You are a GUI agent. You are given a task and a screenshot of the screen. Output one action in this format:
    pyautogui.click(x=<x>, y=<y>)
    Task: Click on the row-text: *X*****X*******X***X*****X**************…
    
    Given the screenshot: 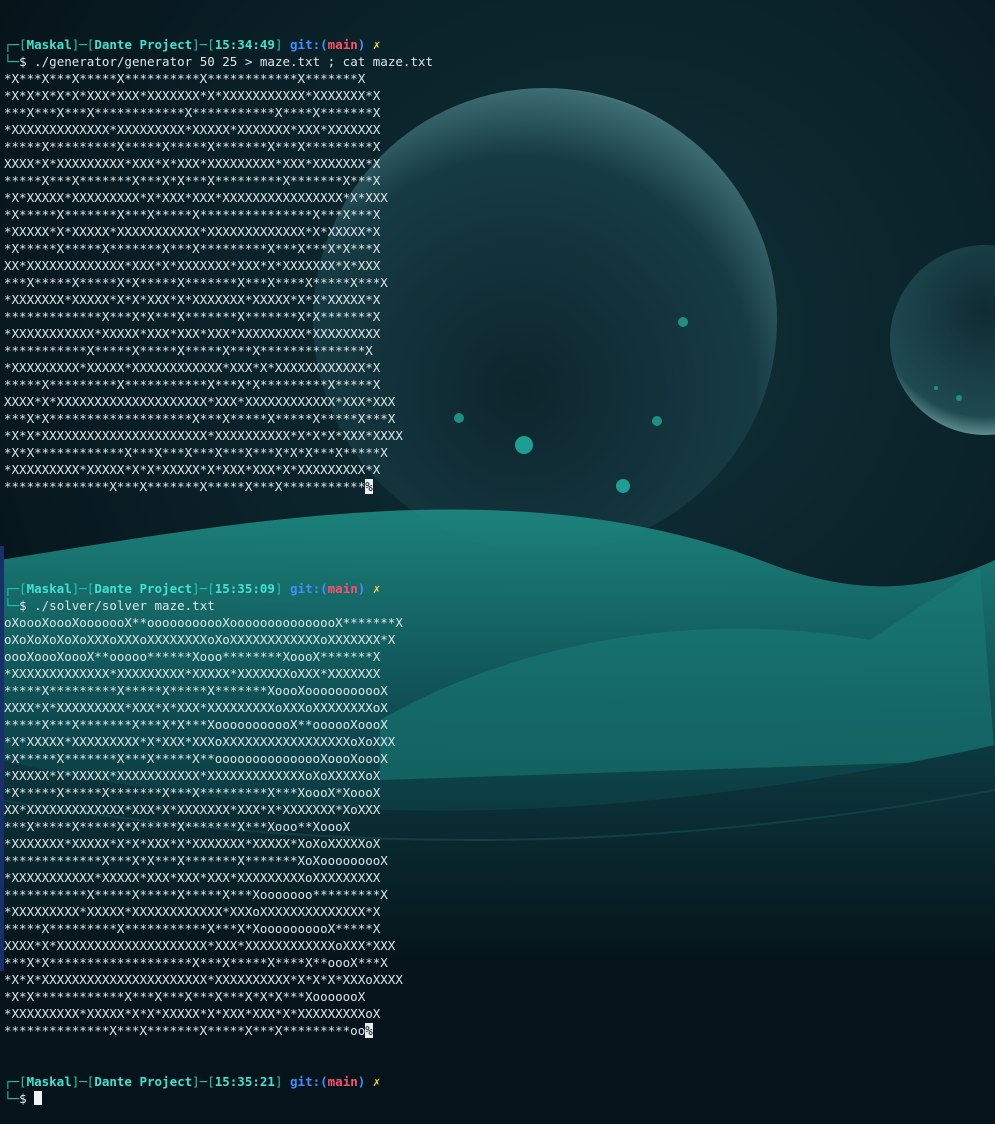 What is the action you would take?
    pyautogui.click(x=192, y=214)
    